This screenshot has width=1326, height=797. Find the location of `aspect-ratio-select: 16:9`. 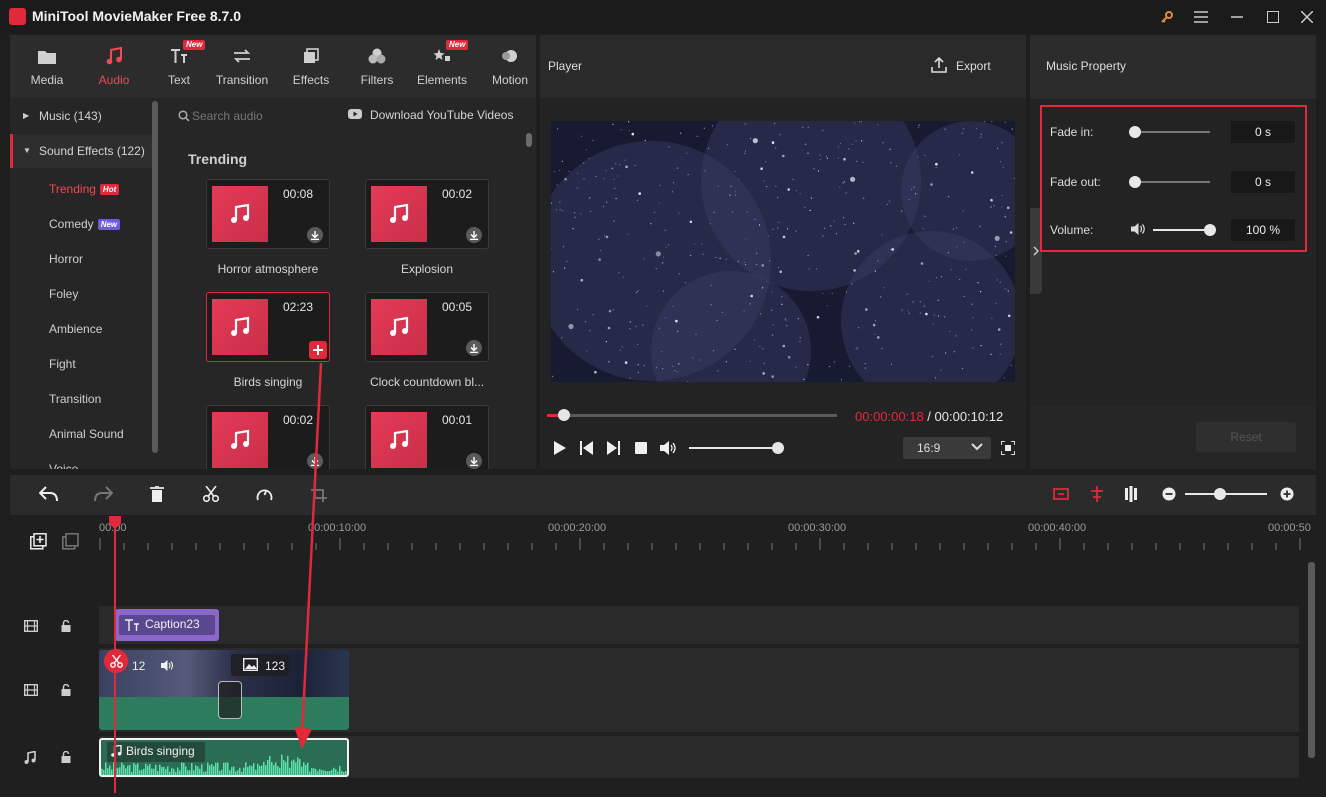

aspect-ratio-select: 16:9 is located at coordinates (947, 448).